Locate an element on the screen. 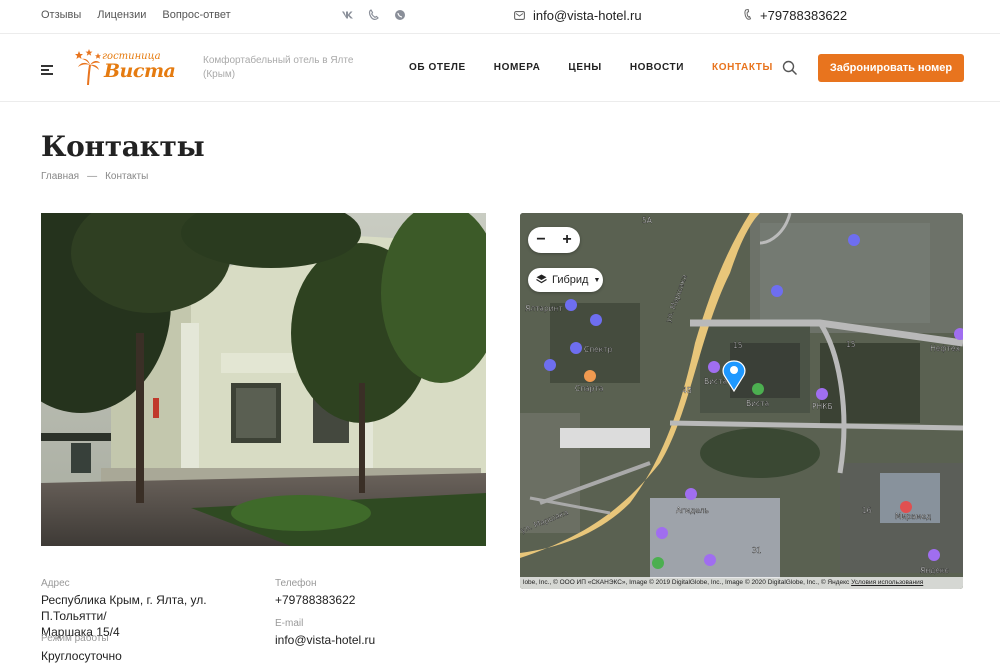 Image resolution: width=1000 pixels, height=666 pixels. phone-label: Телефон is located at coordinates (296, 583).